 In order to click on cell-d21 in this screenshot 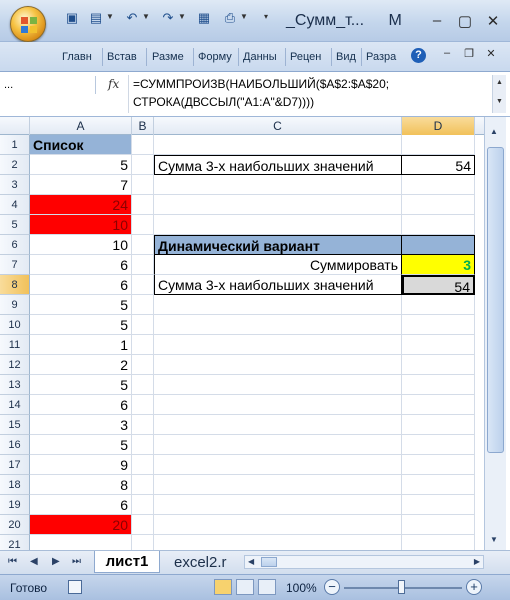, I will do `click(438, 542)`.